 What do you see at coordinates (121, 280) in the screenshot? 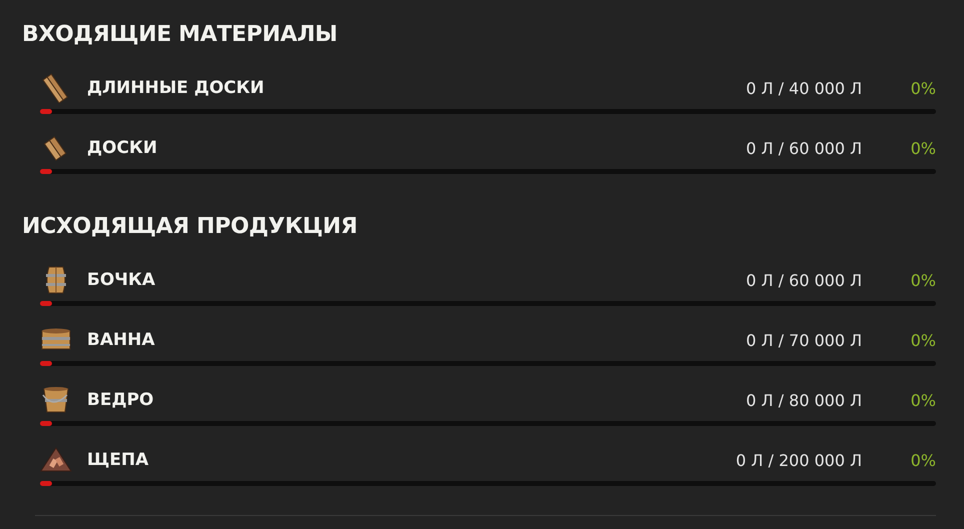
I see `item-name: БОЧКА` at bounding box center [121, 280].